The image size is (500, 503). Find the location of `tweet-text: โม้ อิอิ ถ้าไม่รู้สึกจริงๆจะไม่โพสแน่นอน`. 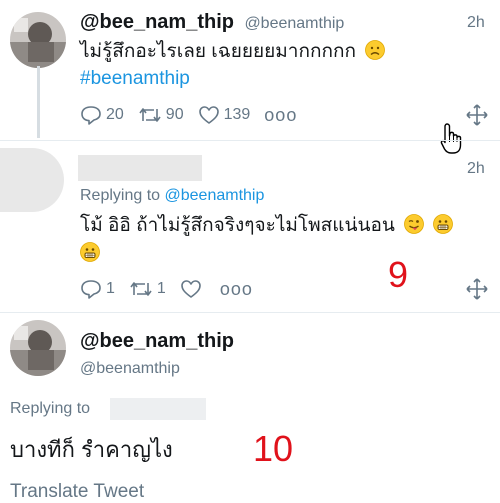

tweet-text: โม้ อิอิ ถ้าไม่รู้สึกจริงๆจะไม่โพสแน่นอน is located at coordinates (267, 225).